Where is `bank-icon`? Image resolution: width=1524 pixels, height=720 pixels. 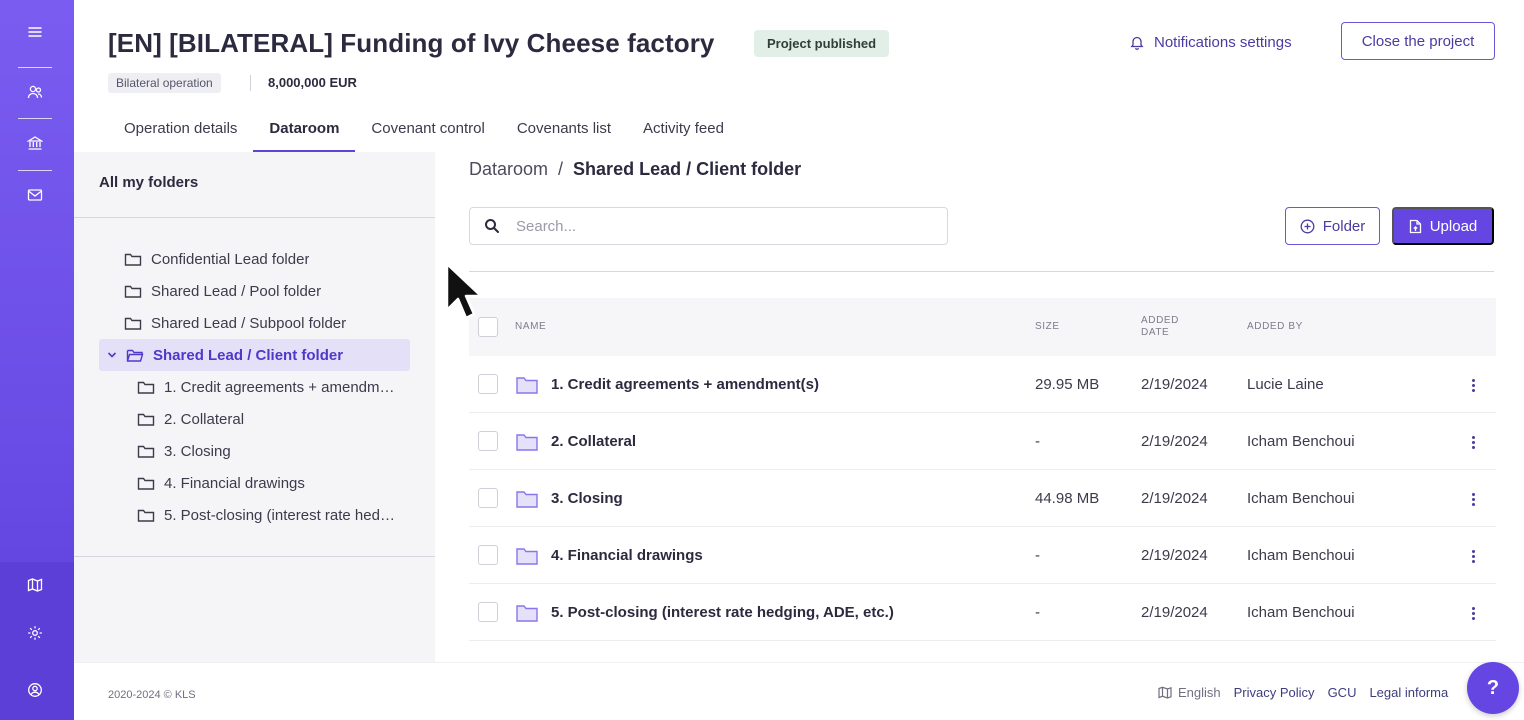
bank-icon is located at coordinates (35, 143).